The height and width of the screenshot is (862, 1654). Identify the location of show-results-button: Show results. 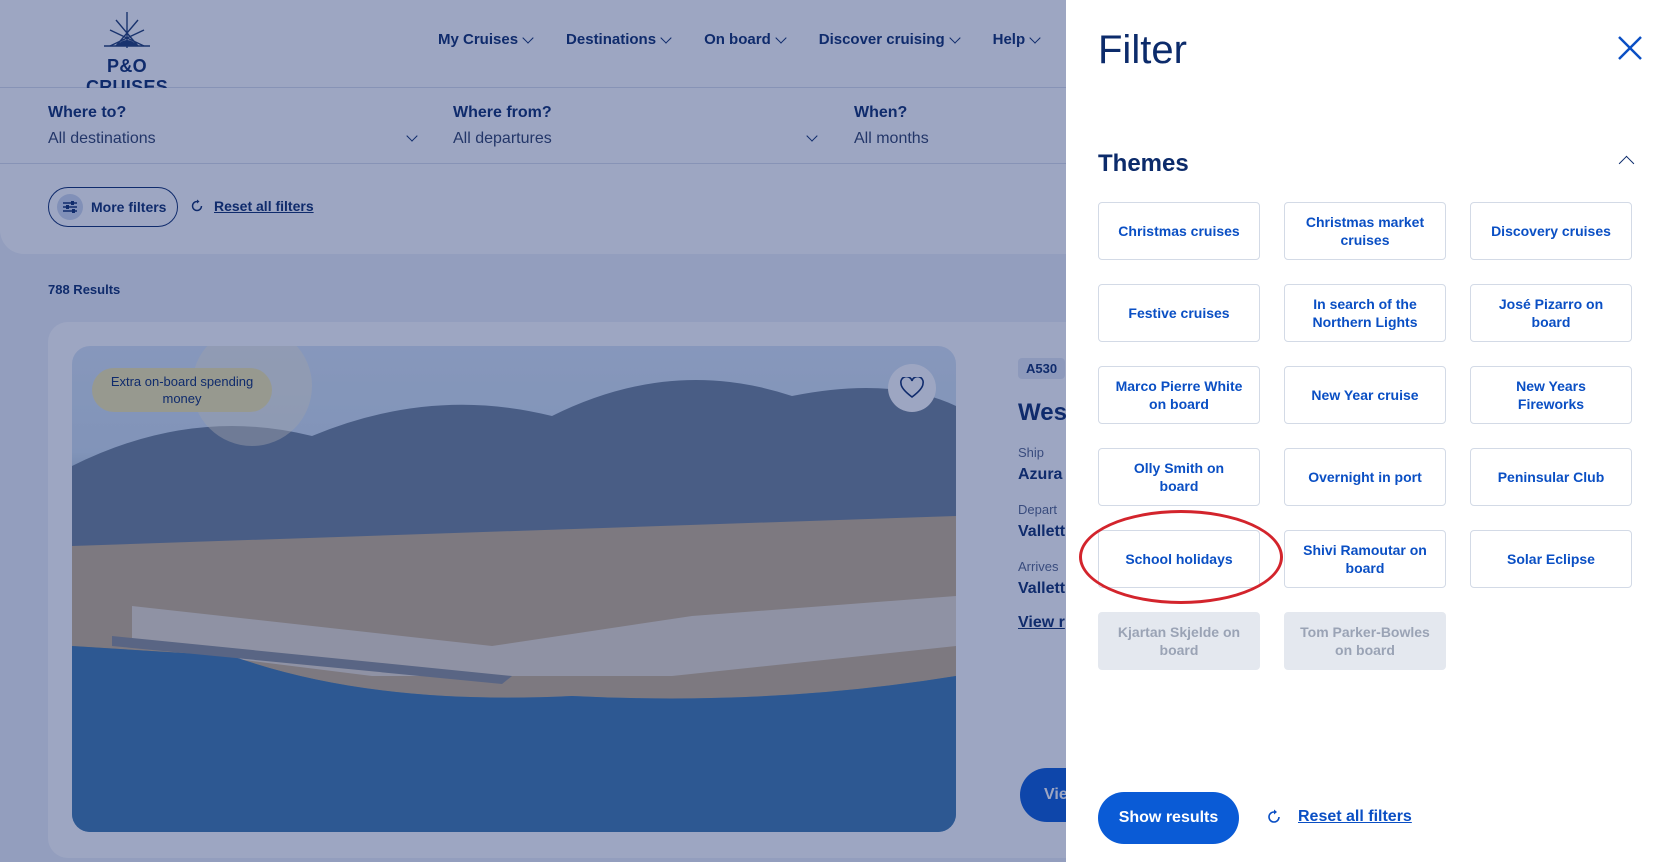
(1168, 818).